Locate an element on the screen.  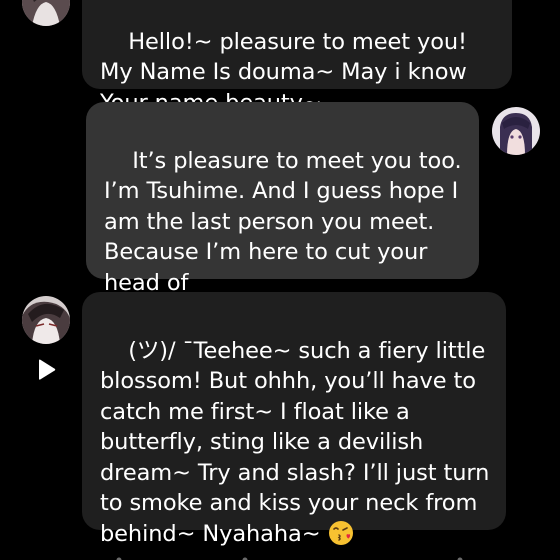
play-button is located at coordinates (46, 370).